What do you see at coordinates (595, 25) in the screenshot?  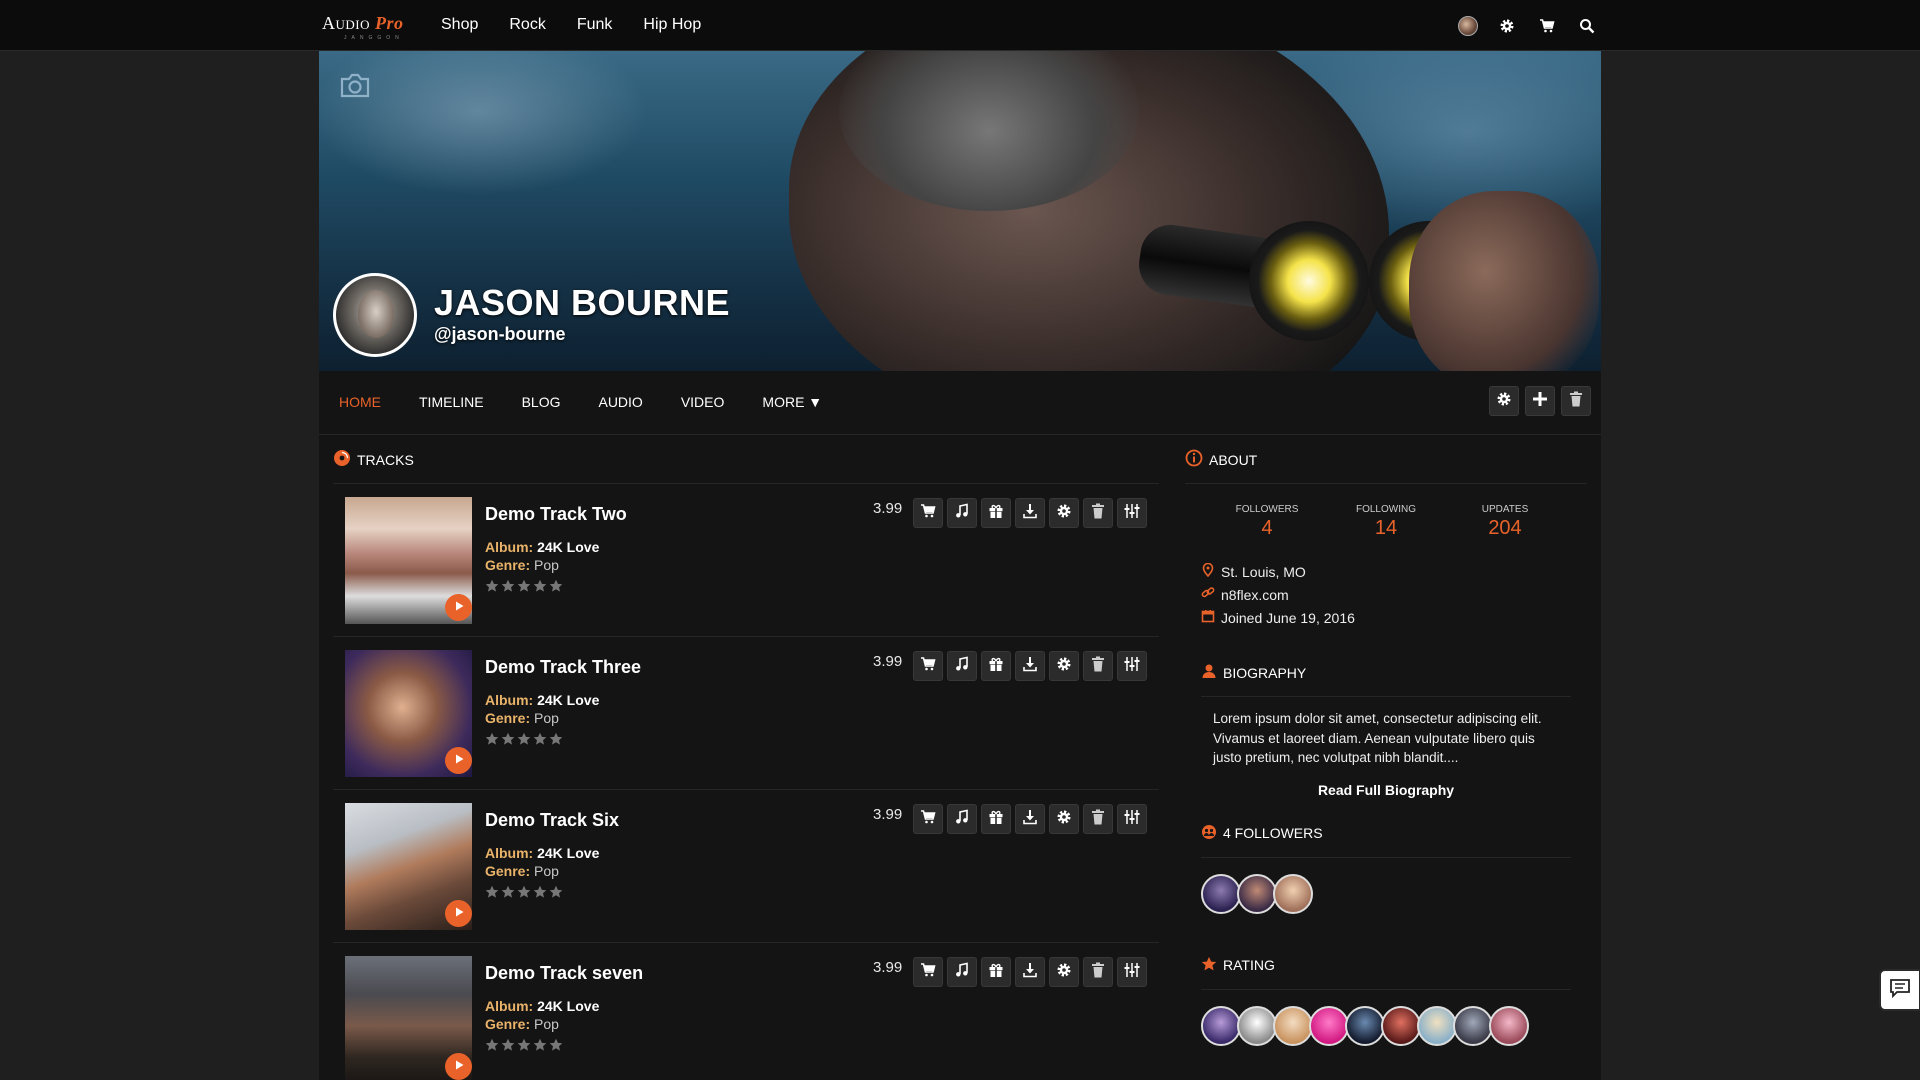 I see `nav-link-funk: Funk` at bounding box center [595, 25].